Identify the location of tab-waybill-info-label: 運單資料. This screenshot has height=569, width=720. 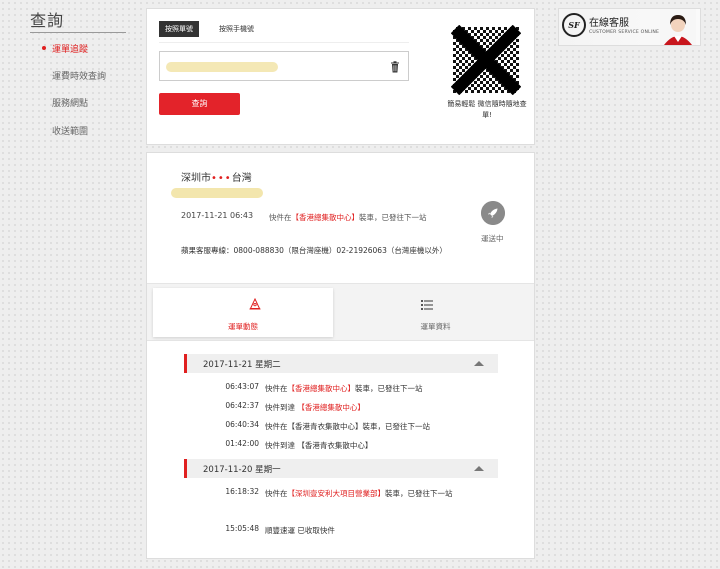
(435, 326).